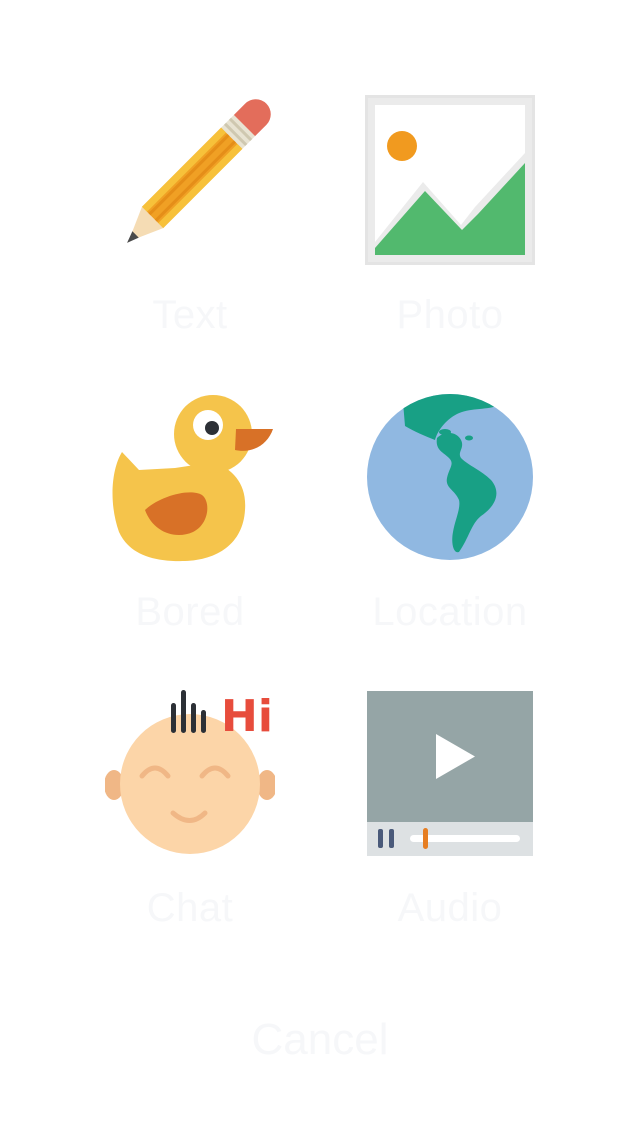 This screenshot has height=1136, width=640. Describe the element at coordinates (320, 1040) in the screenshot. I see `cancel-button: Cancel` at that location.